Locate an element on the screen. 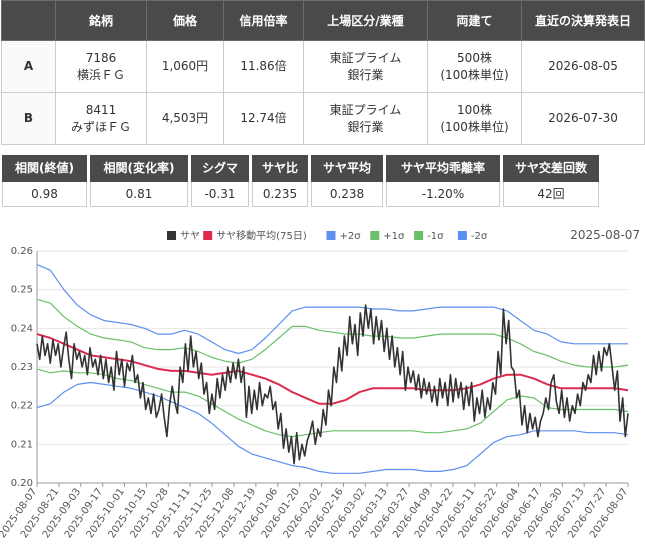 The height and width of the screenshot is (547, 645). price-cell: 4,503円 is located at coordinates (185, 118).